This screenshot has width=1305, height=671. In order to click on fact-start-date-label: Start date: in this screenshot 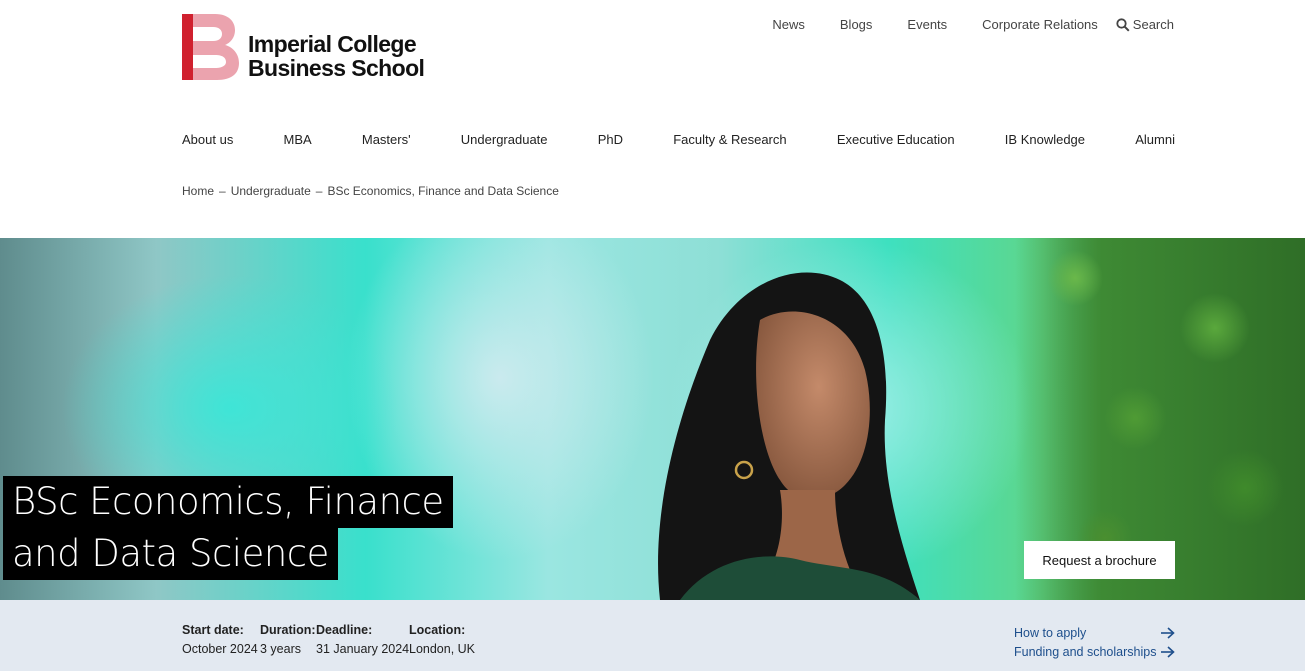, I will do `click(213, 630)`.